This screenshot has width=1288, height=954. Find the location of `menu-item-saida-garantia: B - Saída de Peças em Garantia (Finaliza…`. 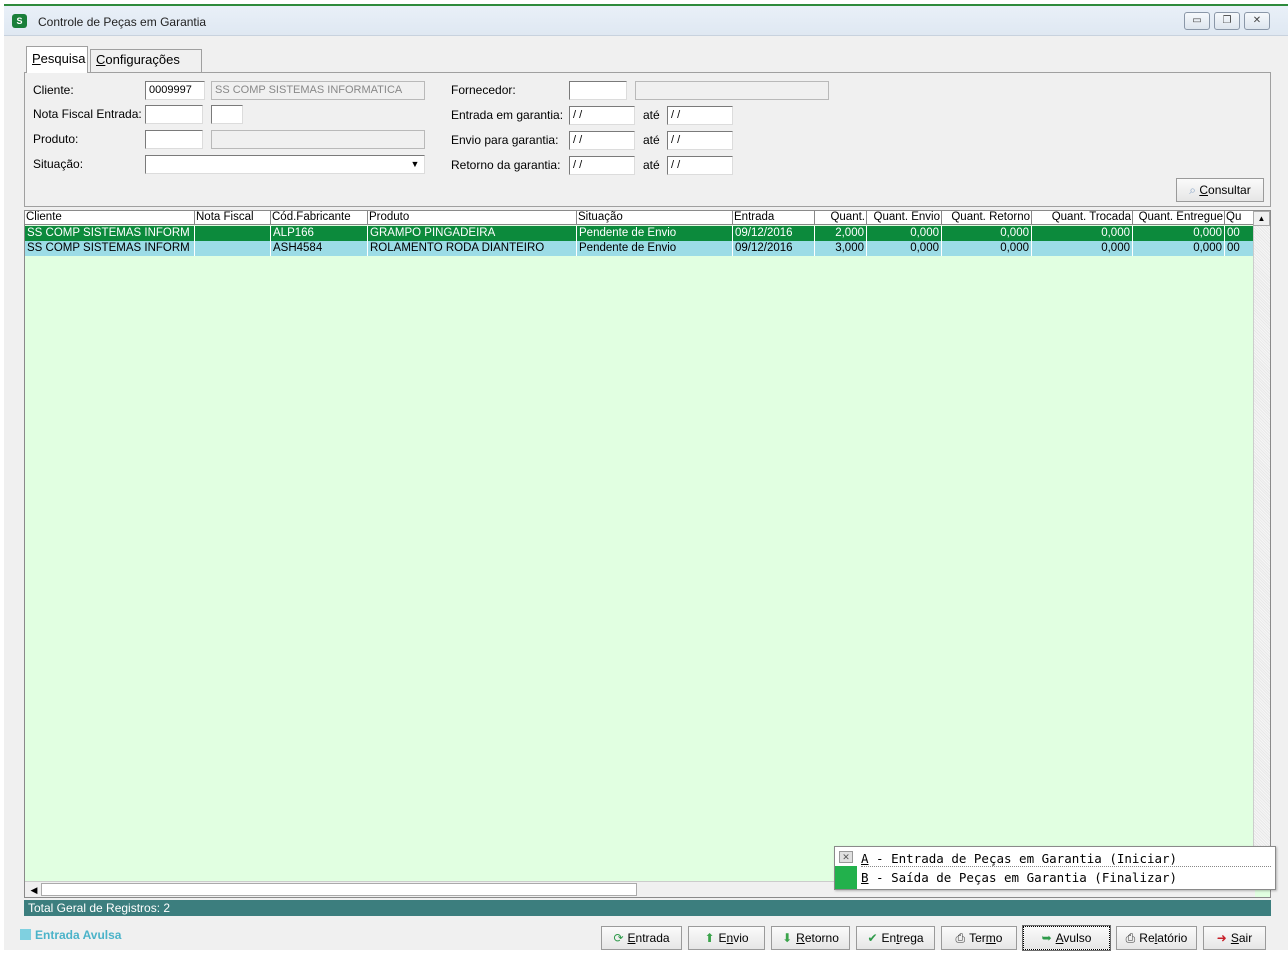

menu-item-saida-garantia: B - Saída de Peças em Garantia (Finaliza… is located at coordinates (1019, 877).